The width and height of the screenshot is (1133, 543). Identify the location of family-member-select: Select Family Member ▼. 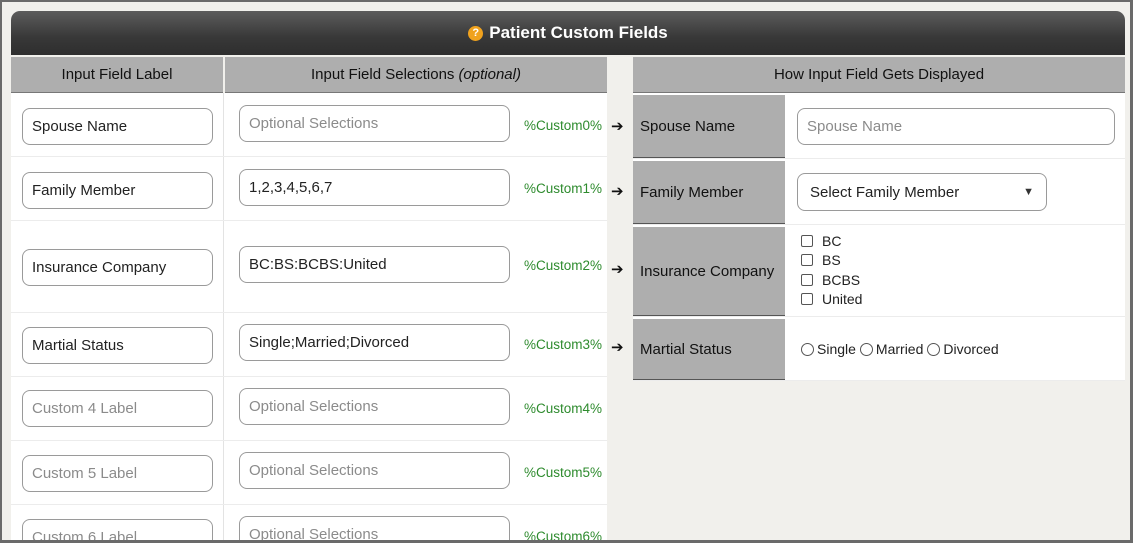
(922, 192).